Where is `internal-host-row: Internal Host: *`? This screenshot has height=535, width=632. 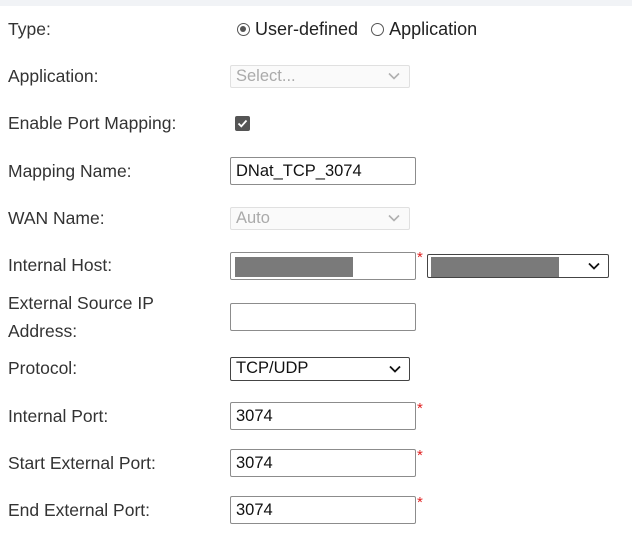 internal-host-row: Internal Host: * is located at coordinates (316, 265).